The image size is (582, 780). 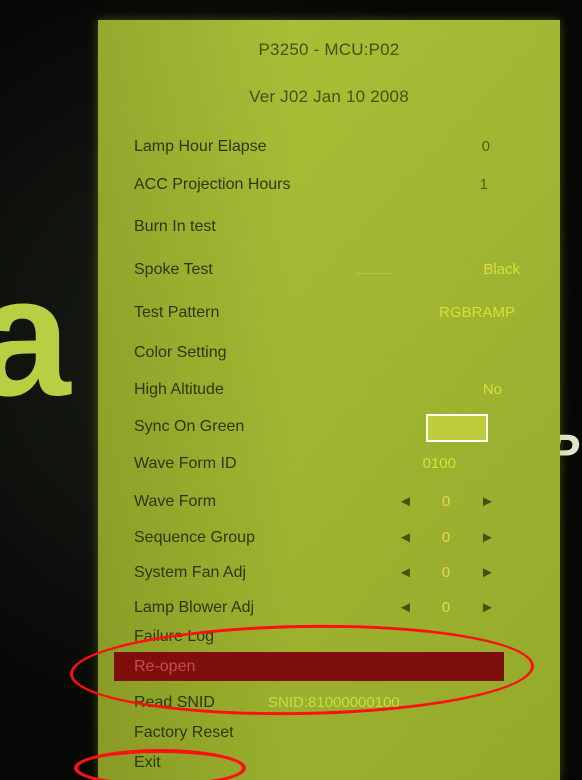 What do you see at coordinates (334, 702) in the screenshot?
I see `snid-value: SNID:81000000100` at bounding box center [334, 702].